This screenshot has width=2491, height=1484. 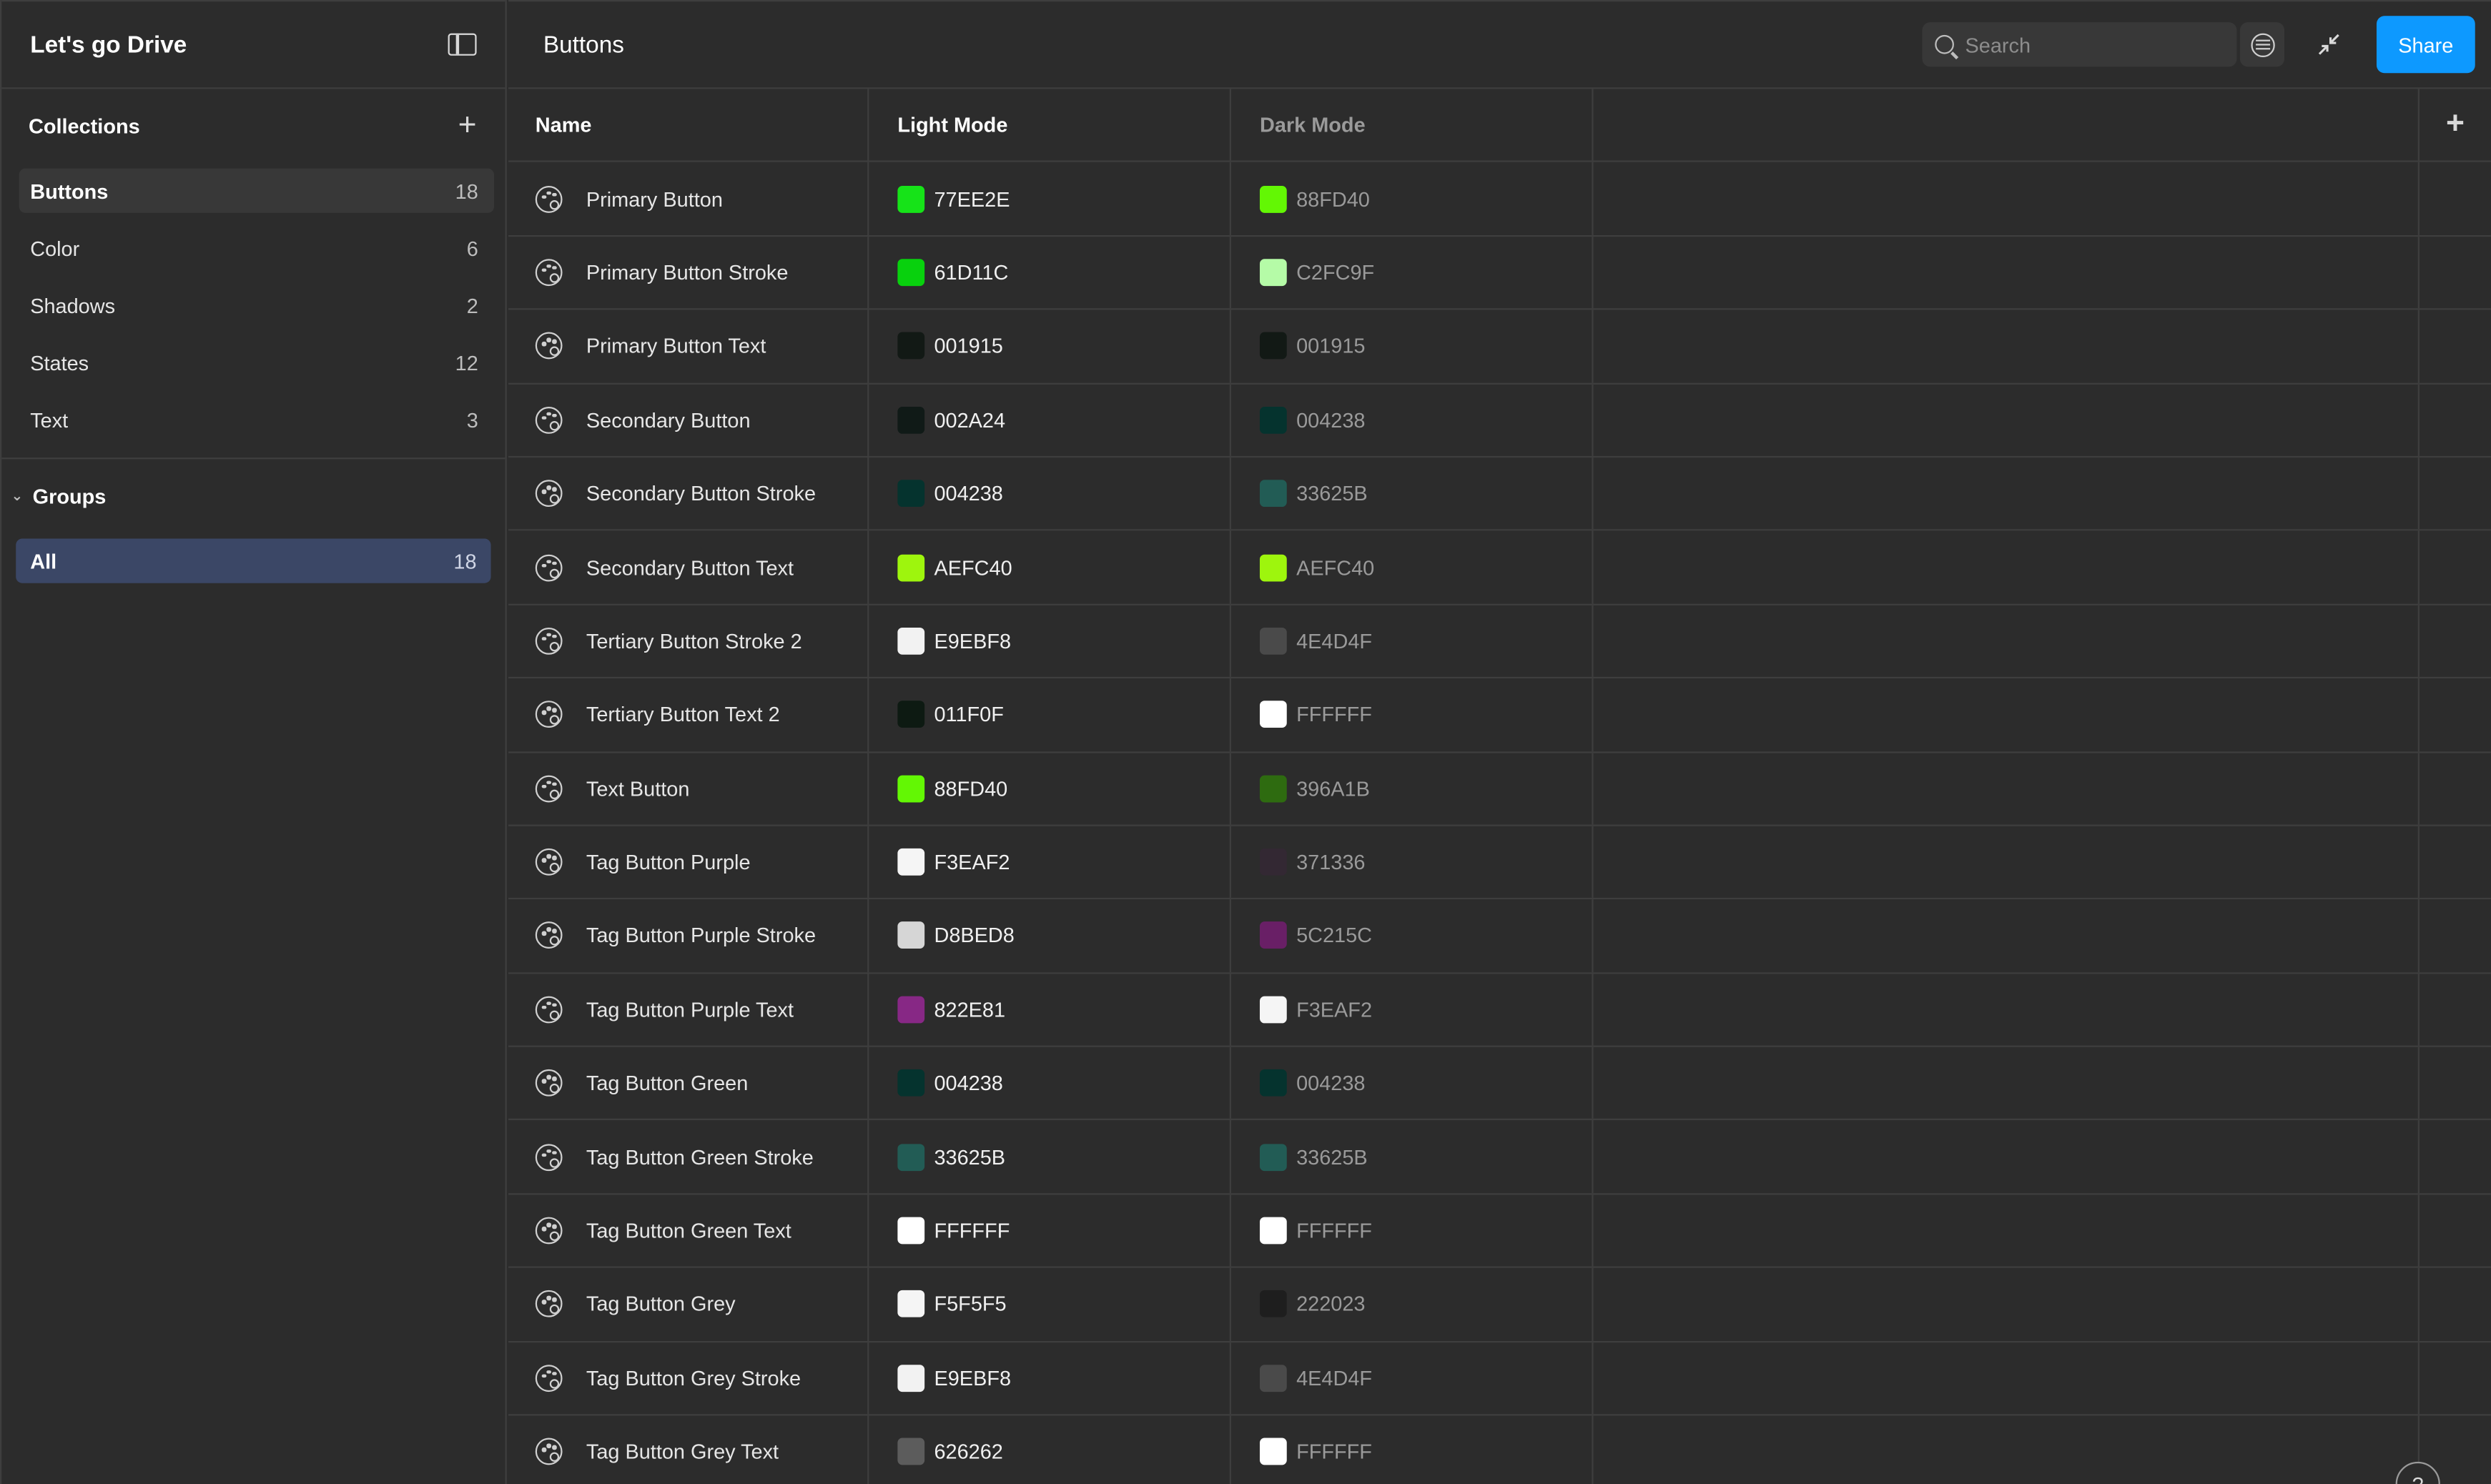 I want to click on table-row: Primary Button 77EE2E 88FD40, so click(x=1499, y=199).